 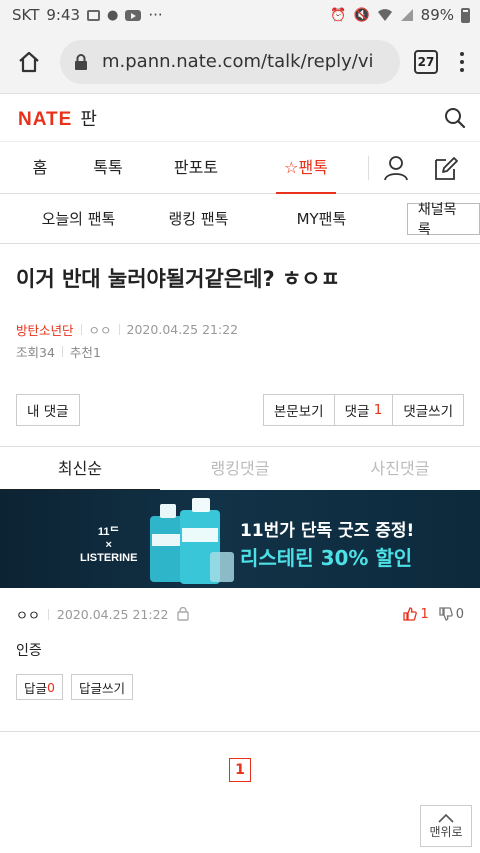 What do you see at coordinates (424, 614) in the screenshot?
I see `like-count: 1` at bounding box center [424, 614].